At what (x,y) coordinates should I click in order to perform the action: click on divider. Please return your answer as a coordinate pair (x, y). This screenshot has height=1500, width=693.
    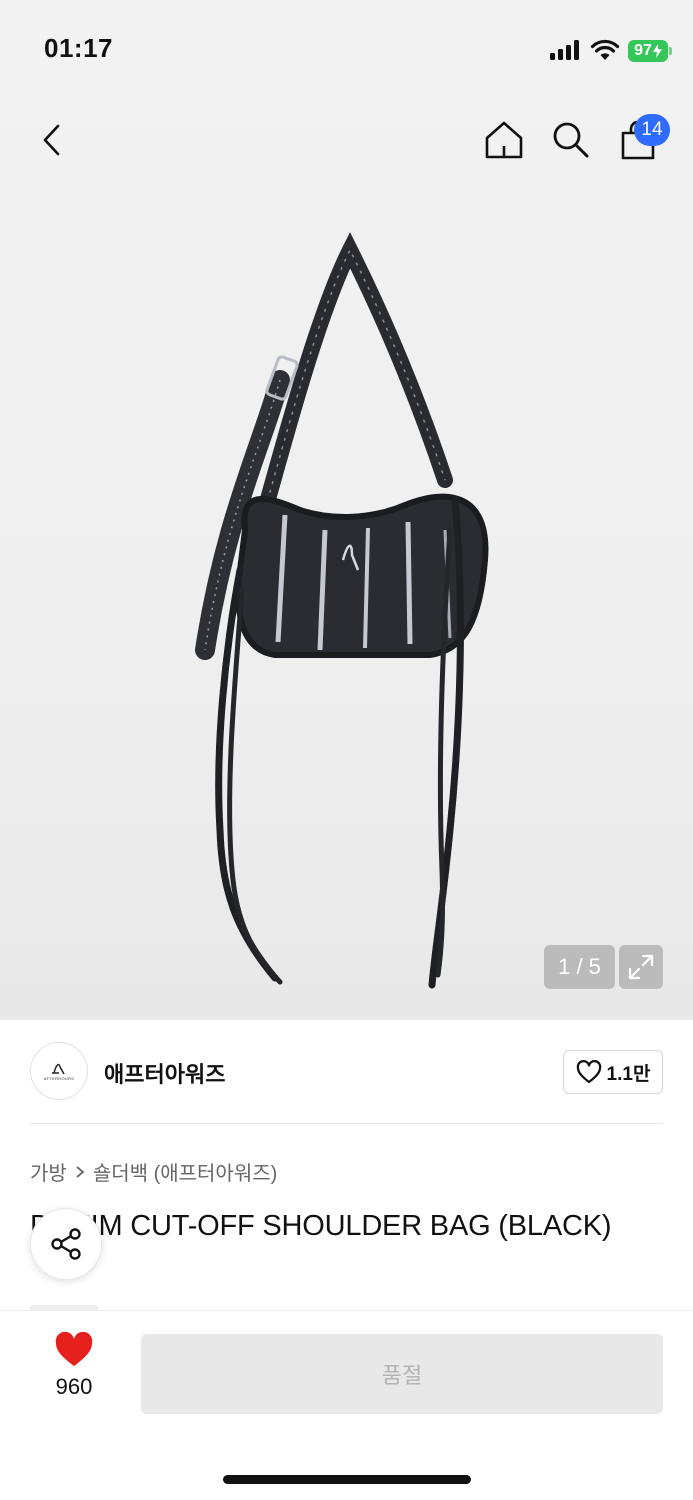
    Looking at the image, I should click on (346, 1123).